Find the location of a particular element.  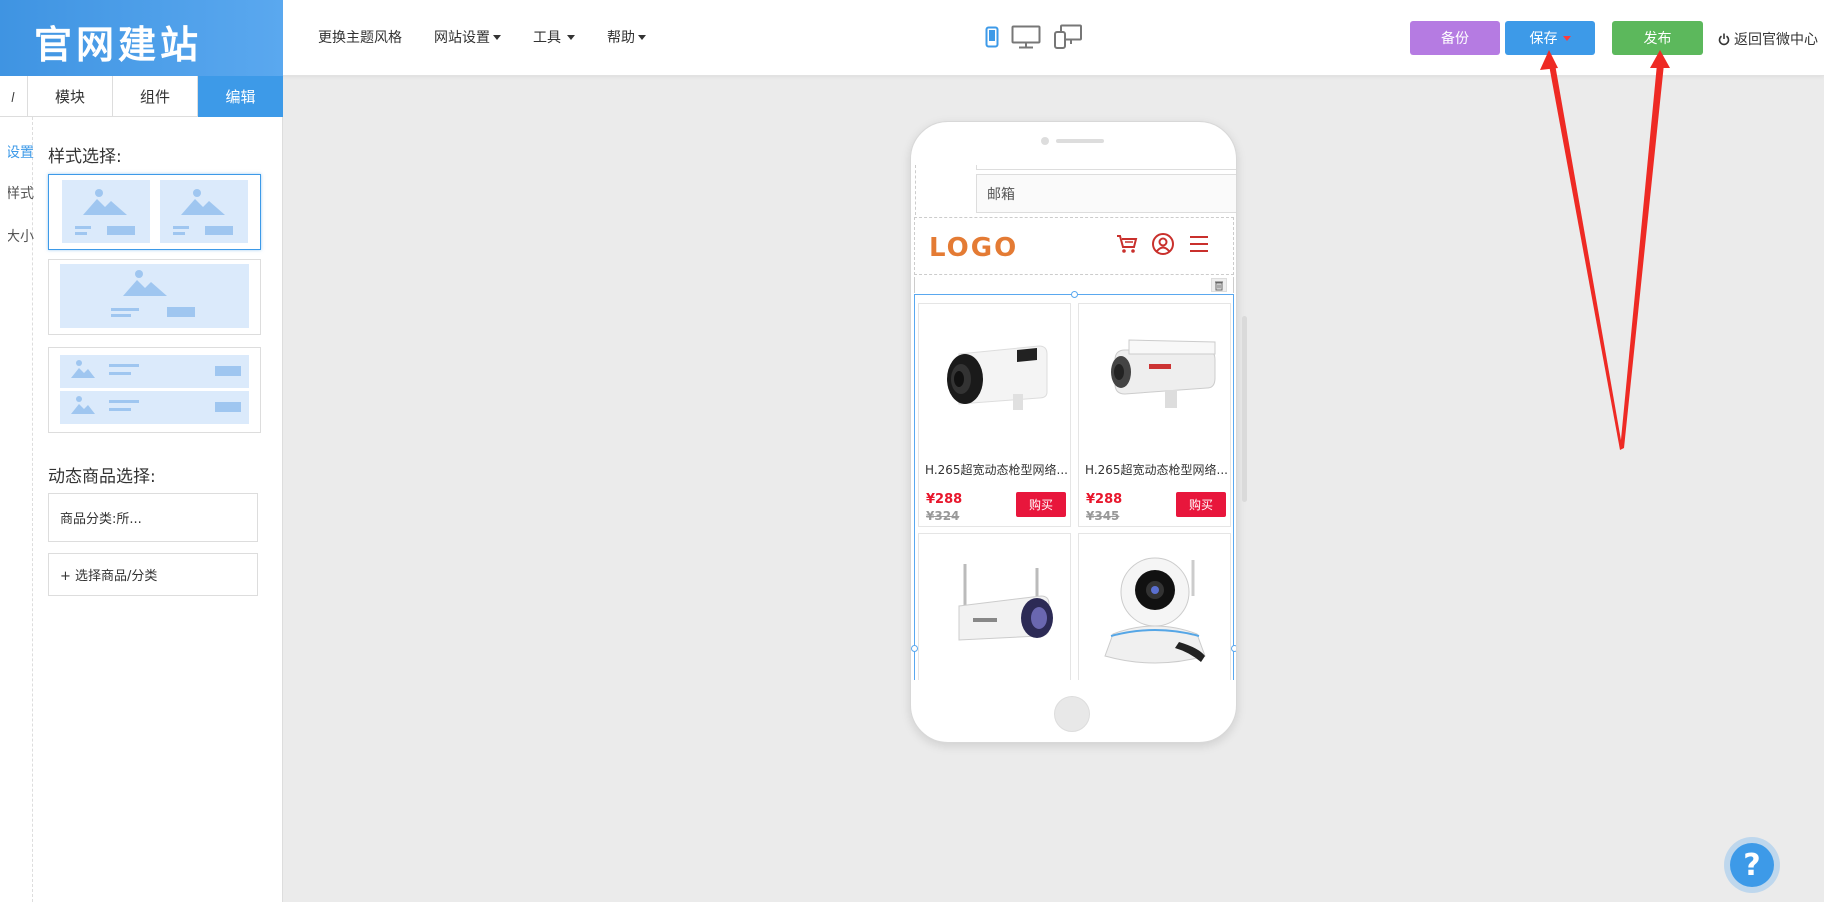

nav-help: 帮助 is located at coordinates (626, 37).